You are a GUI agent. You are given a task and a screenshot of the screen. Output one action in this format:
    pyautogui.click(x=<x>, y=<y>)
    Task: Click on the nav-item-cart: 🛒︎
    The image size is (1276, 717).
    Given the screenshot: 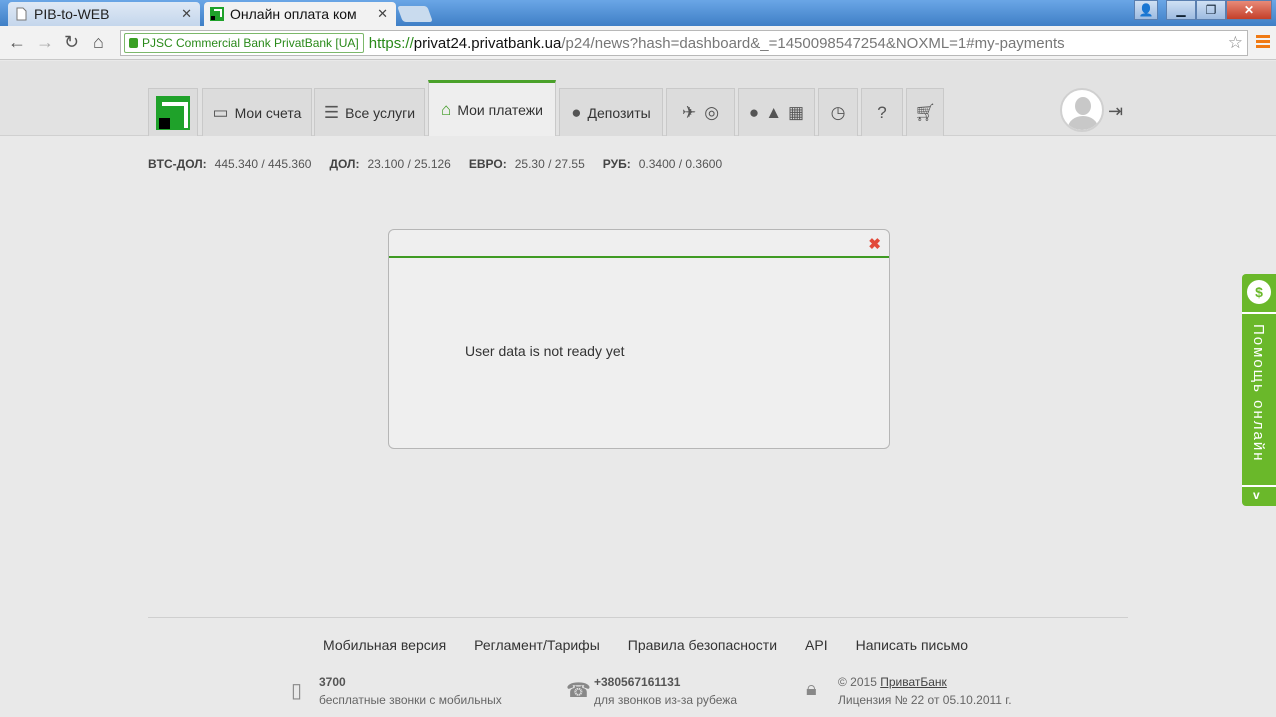 What is the action you would take?
    pyautogui.click(x=925, y=112)
    